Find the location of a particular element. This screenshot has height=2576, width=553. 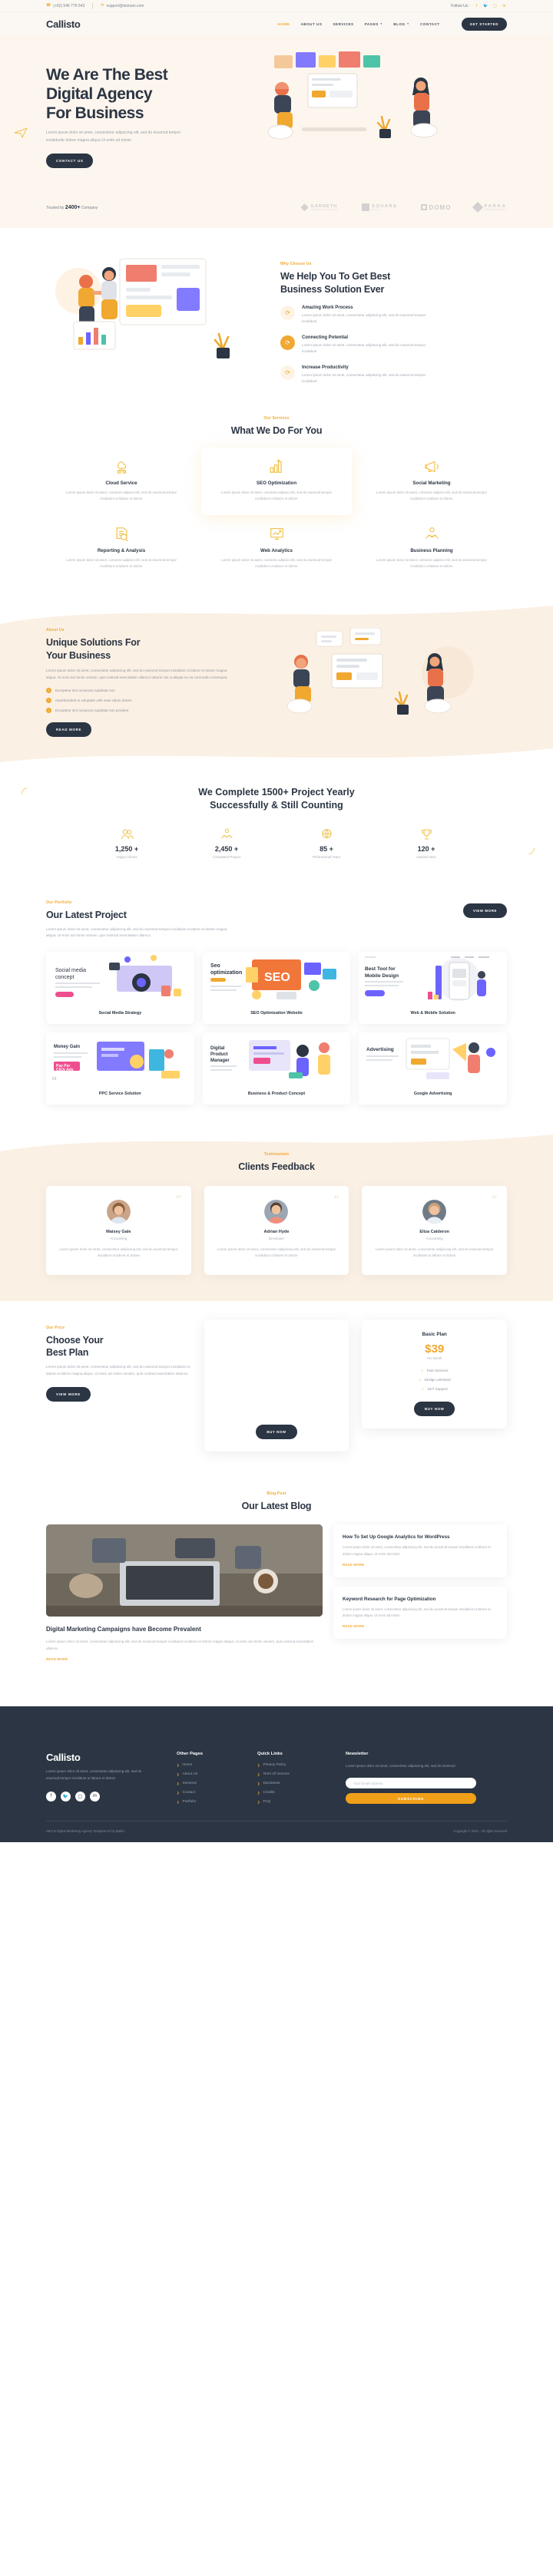

pricing-view-more-button: VIEW MORE is located at coordinates (68, 1394).